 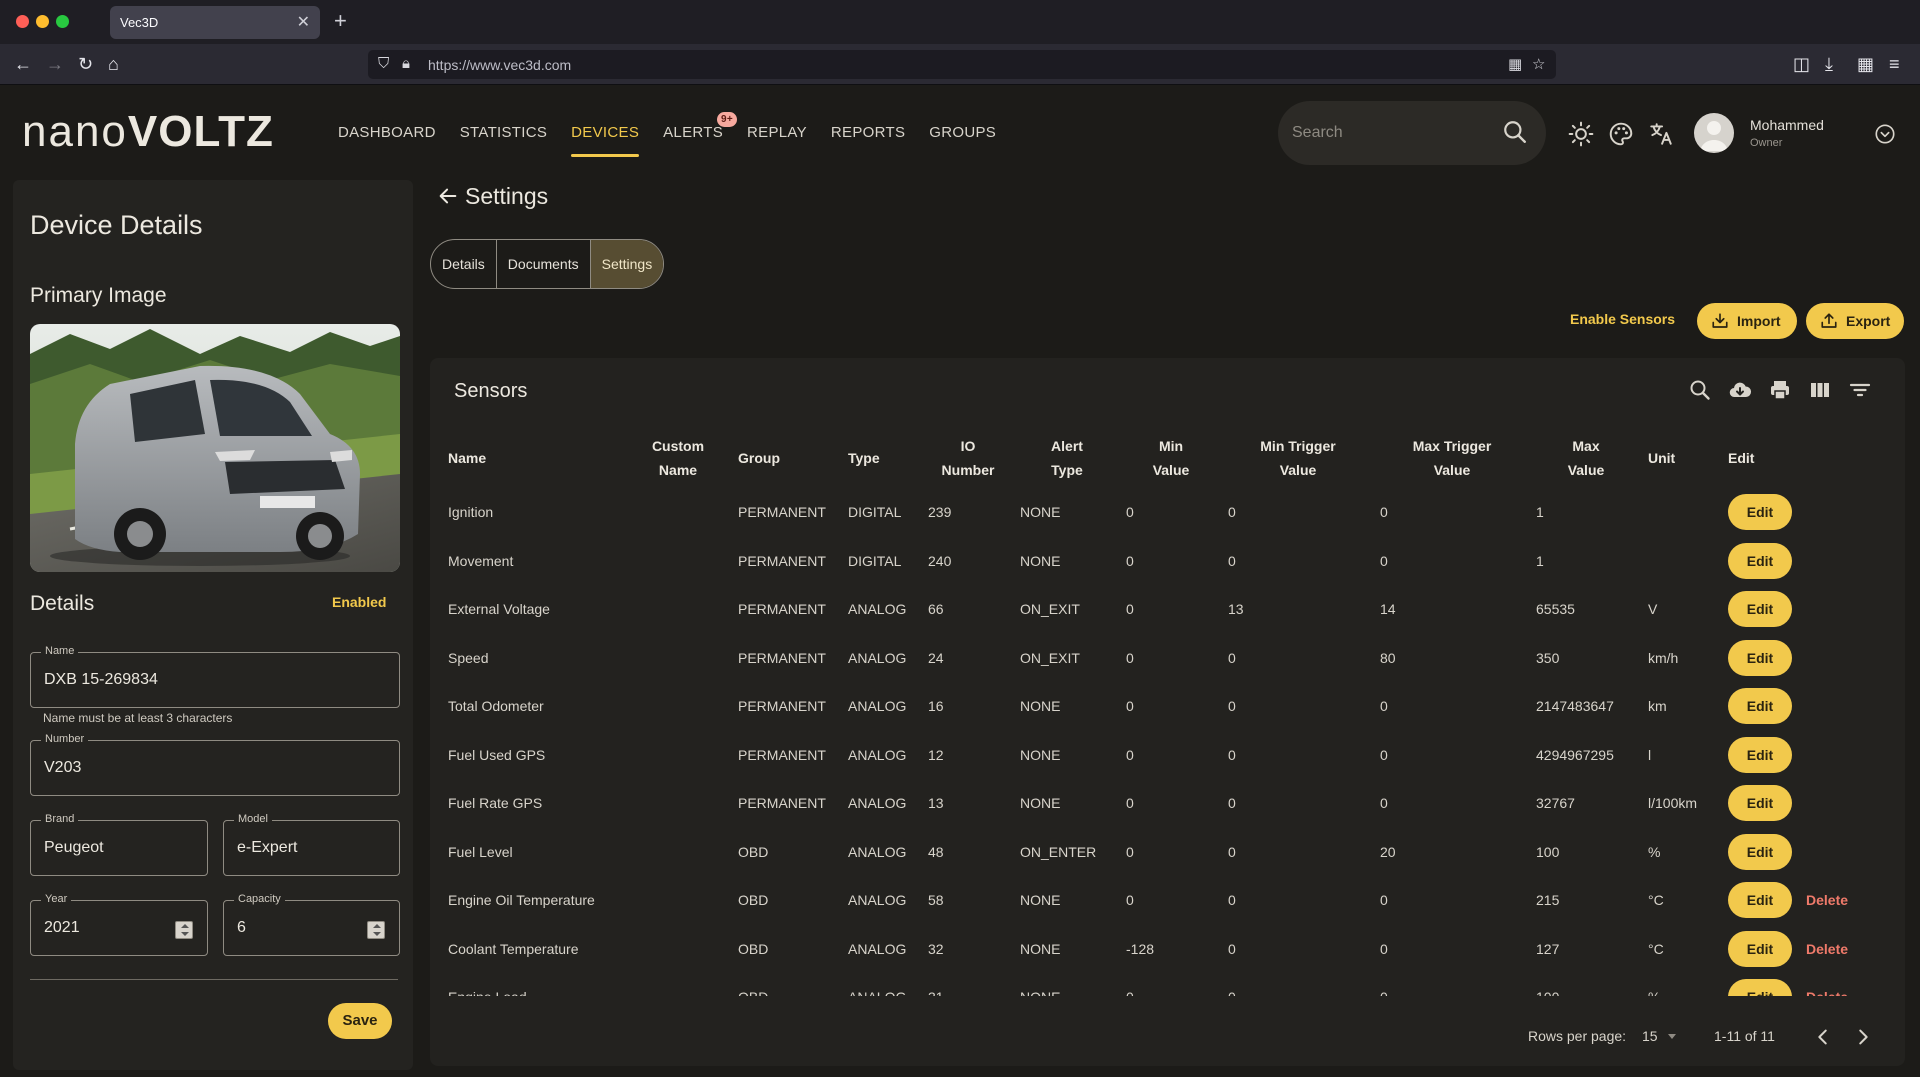 I want to click on rows-per-page-select: 15, so click(x=1650, y=1036).